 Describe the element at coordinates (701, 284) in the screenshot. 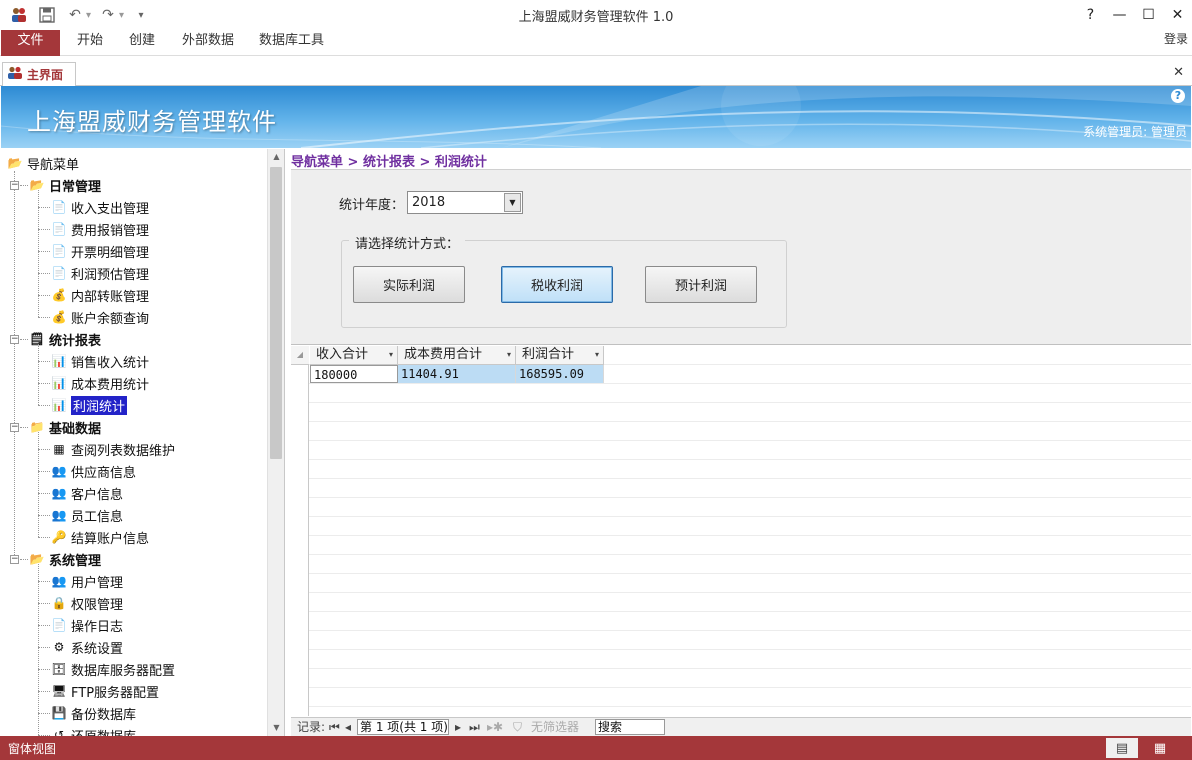

I see `estimated-profit-button: 预计利润` at that location.